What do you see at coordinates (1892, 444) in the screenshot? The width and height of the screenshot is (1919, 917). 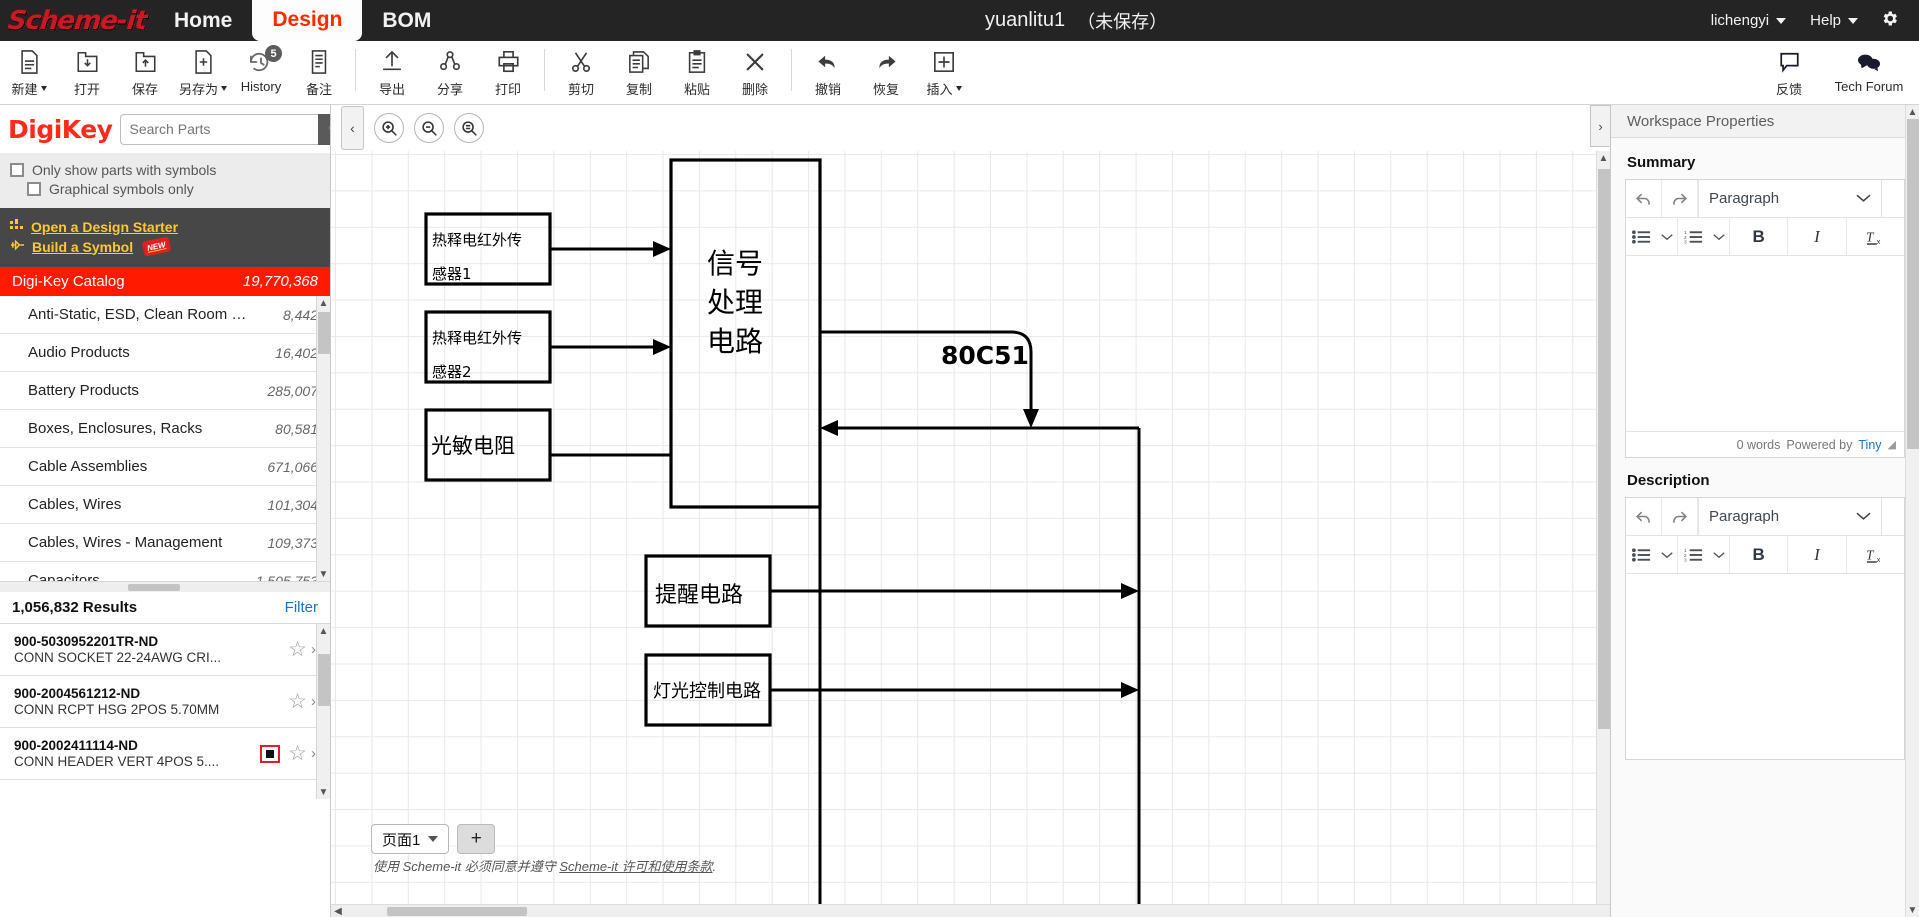 I see `resize-grip-icon: ◢` at bounding box center [1892, 444].